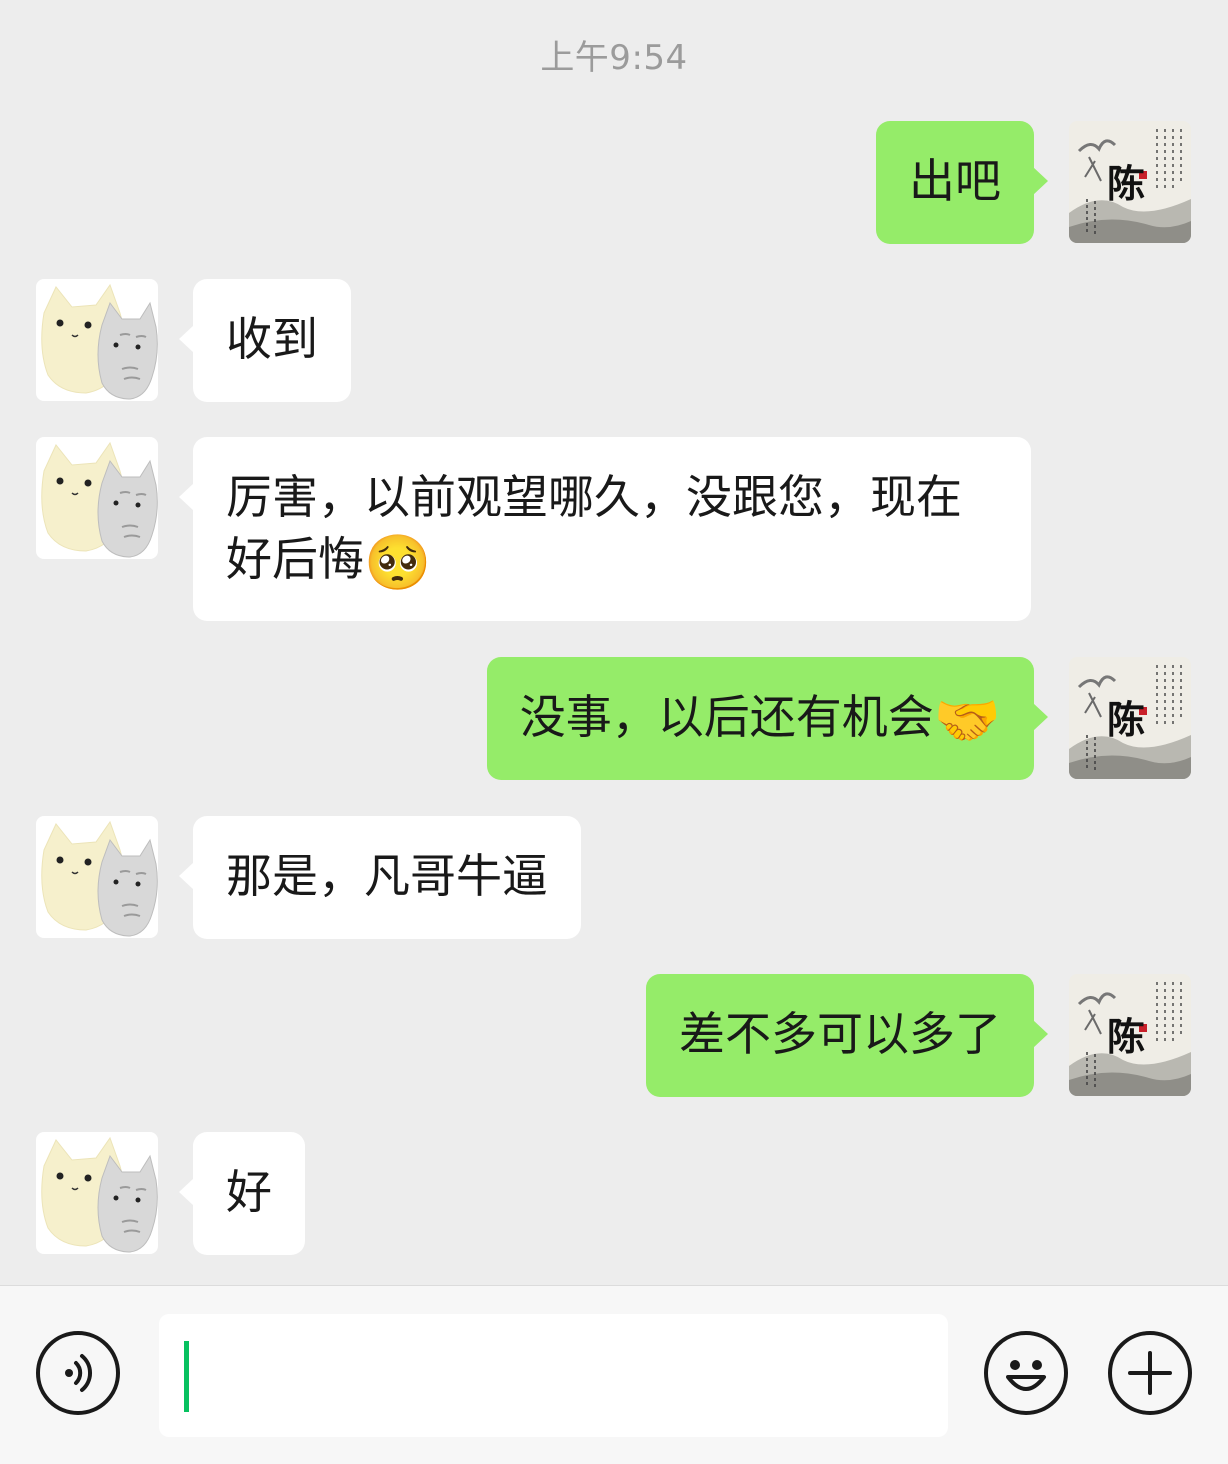 The image size is (1228, 1464). I want to click on outgoing-message-bubble: 没事，以后还有机会🤝, so click(767, 718).